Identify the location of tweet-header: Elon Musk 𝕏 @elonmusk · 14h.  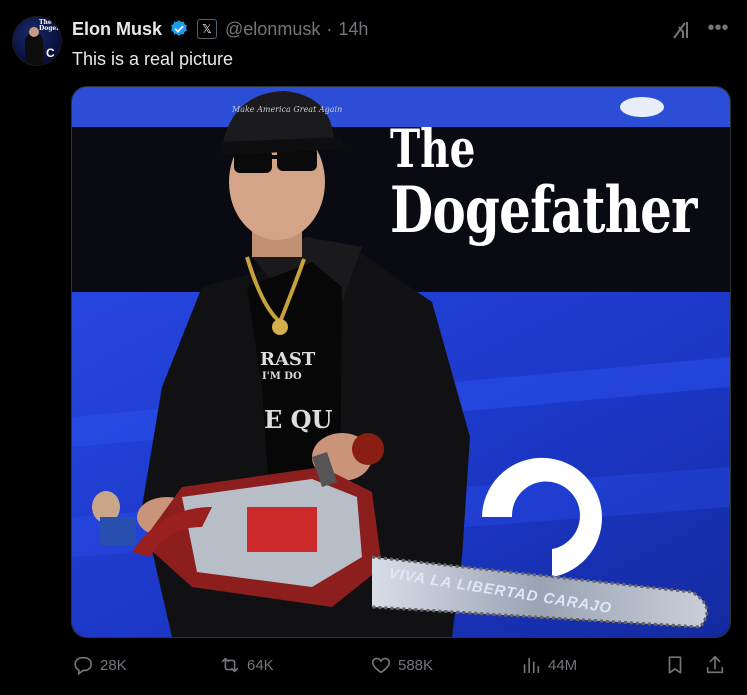
(220, 29).